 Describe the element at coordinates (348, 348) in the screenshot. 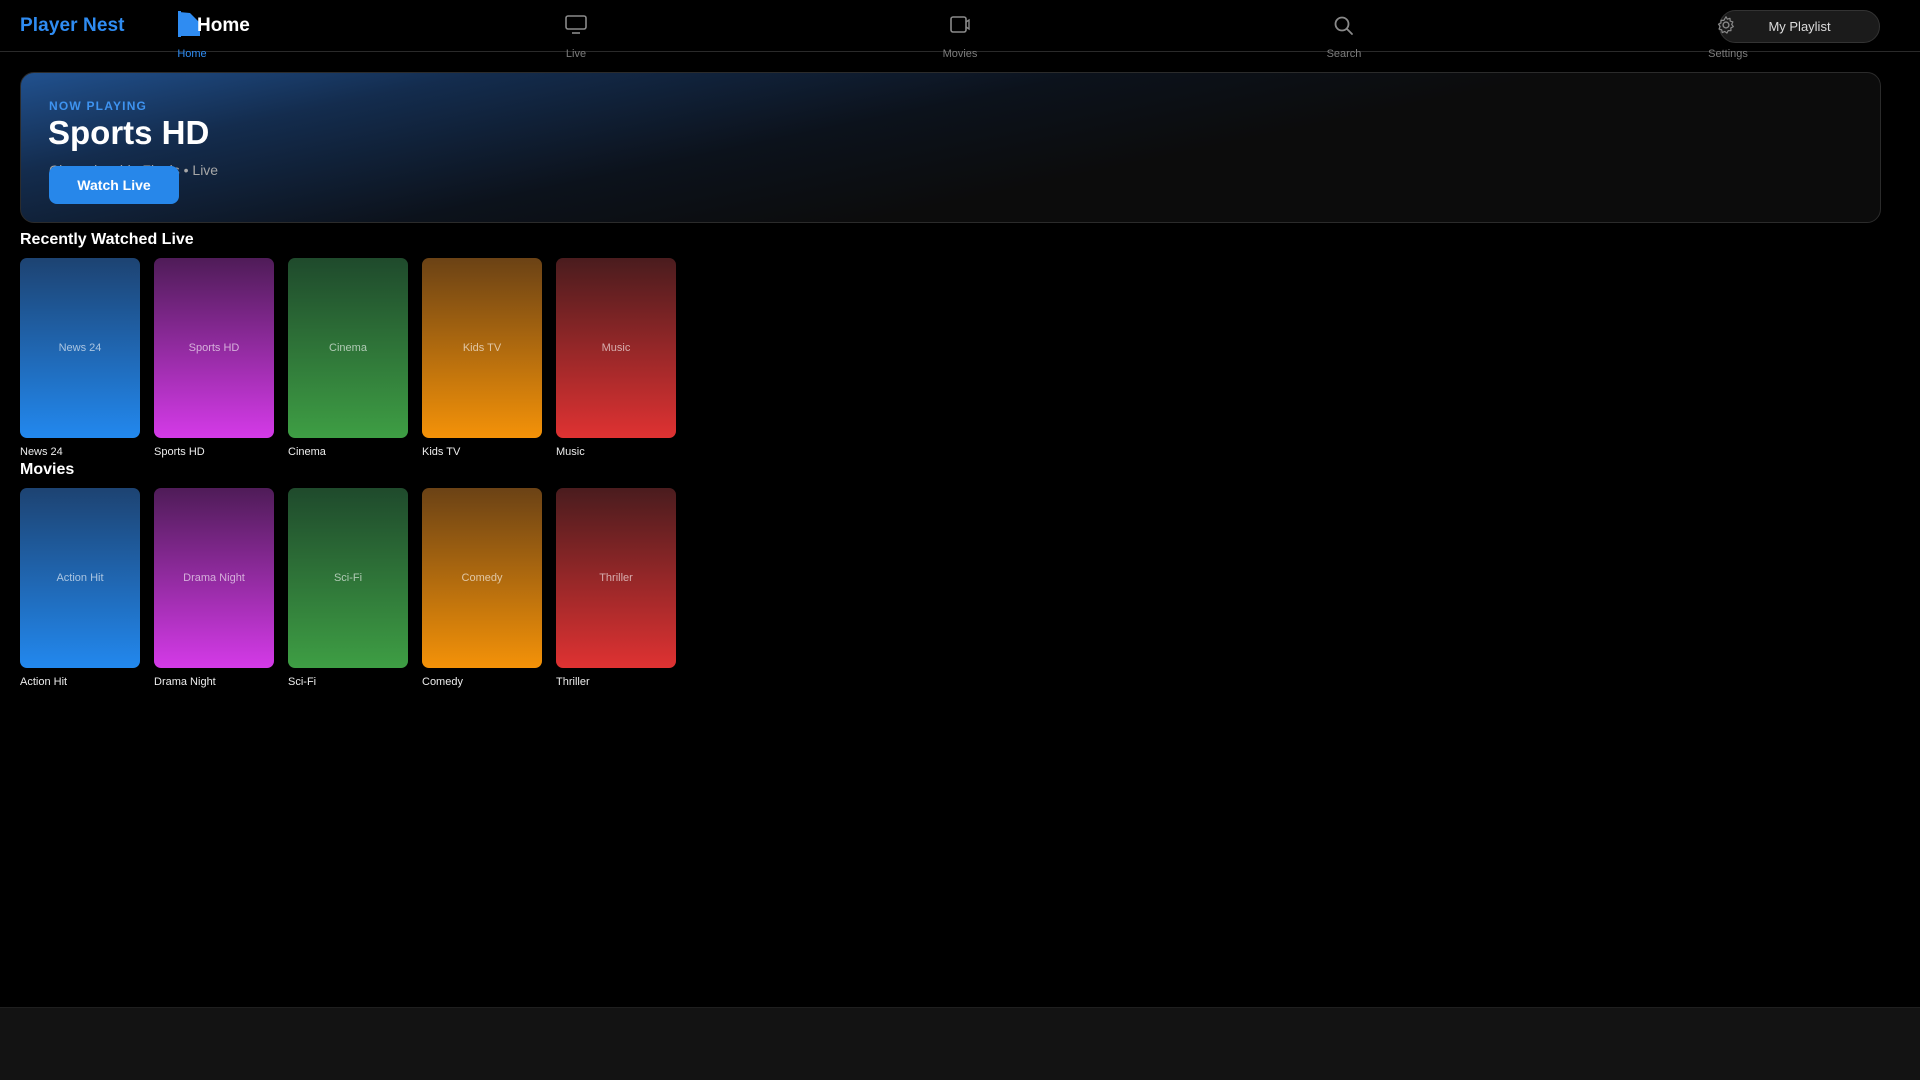

I see `channel-poster: Cinema` at that location.